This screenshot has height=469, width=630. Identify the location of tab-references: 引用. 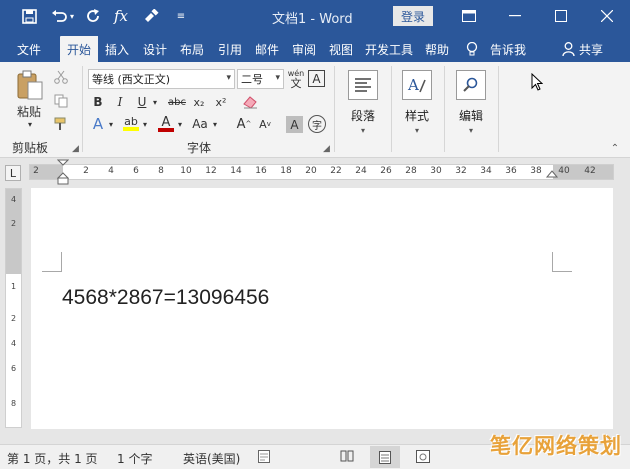
(230, 49).